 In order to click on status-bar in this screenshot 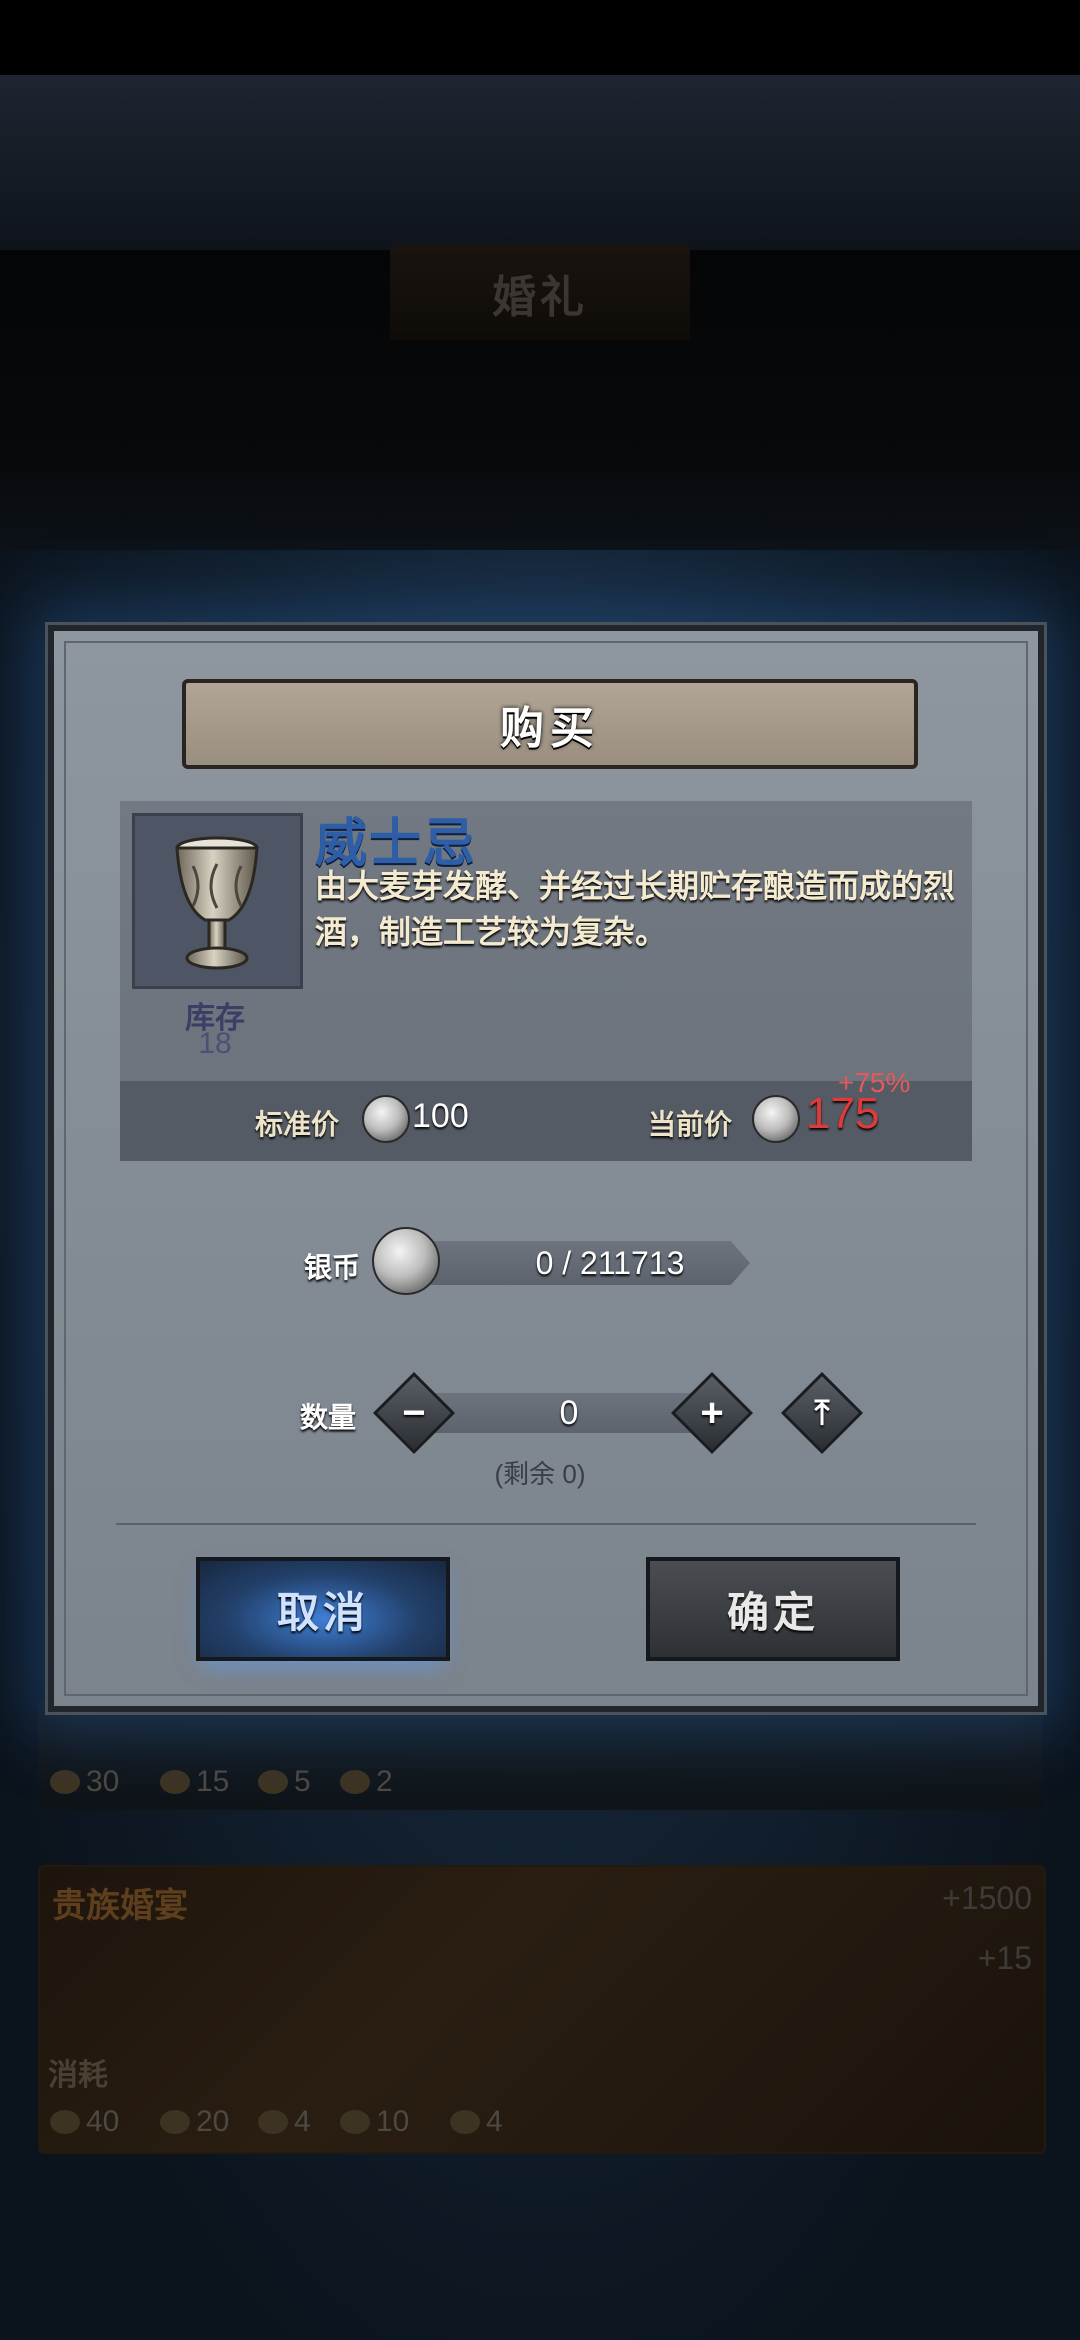, I will do `click(540, 37)`.